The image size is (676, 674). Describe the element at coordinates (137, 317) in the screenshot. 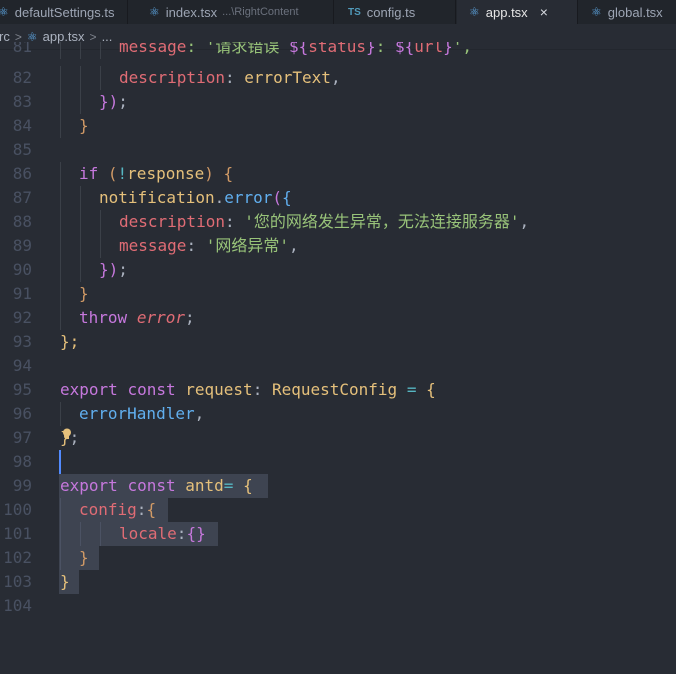

I see `code-text: throw error;` at that location.